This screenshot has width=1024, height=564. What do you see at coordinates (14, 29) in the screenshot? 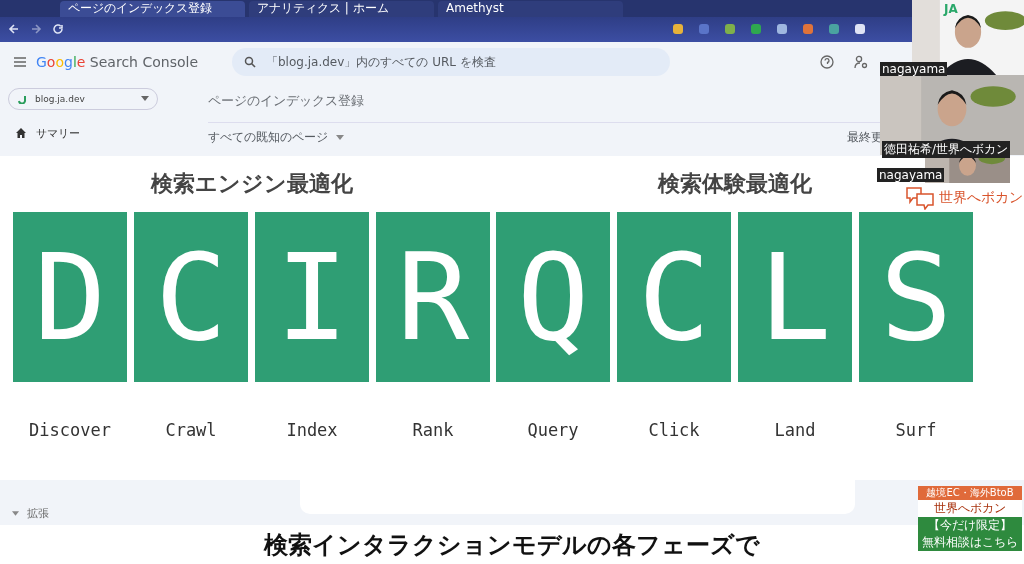
I see `back-icon` at bounding box center [14, 29].